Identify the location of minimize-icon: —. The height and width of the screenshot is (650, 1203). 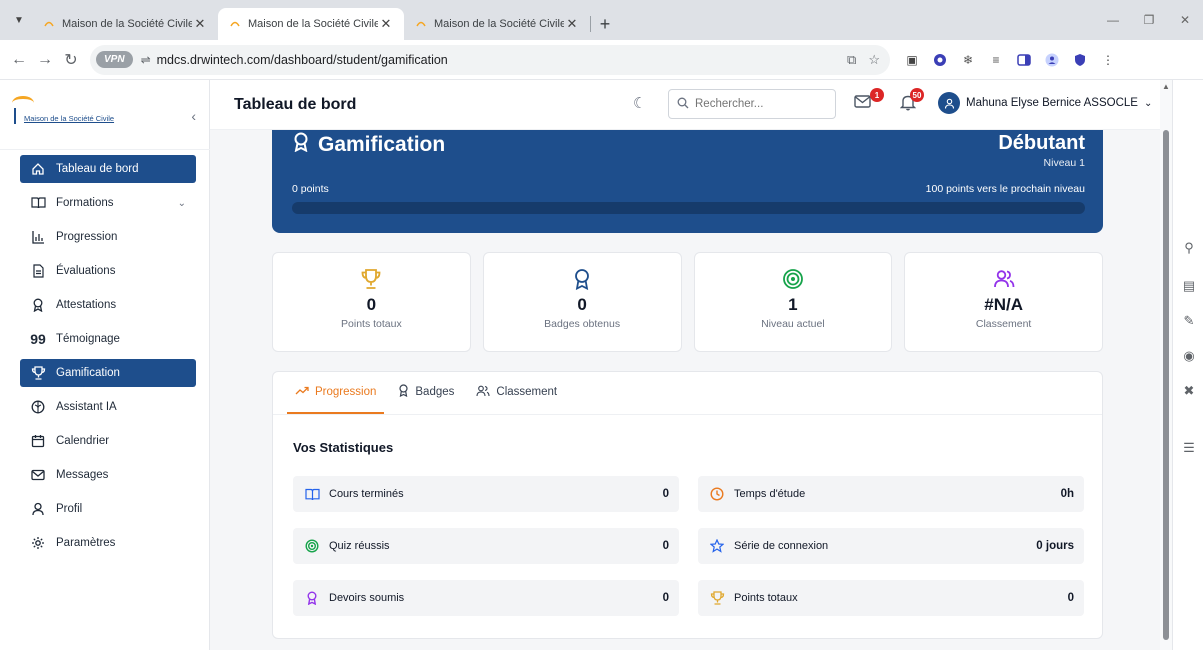
(1113, 20).